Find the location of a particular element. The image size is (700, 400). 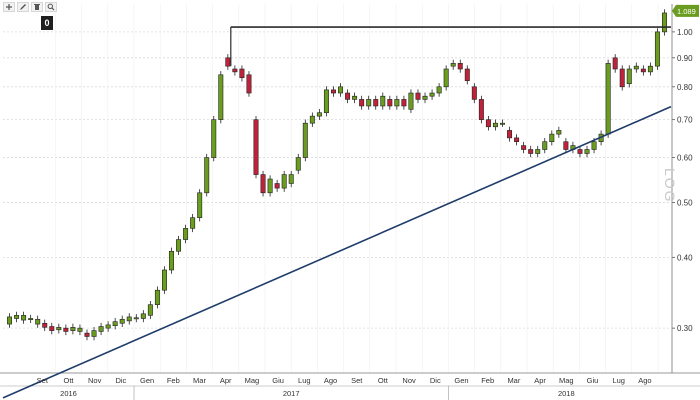

y-tick-label: 0.40 is located at coordinates (685, 257).